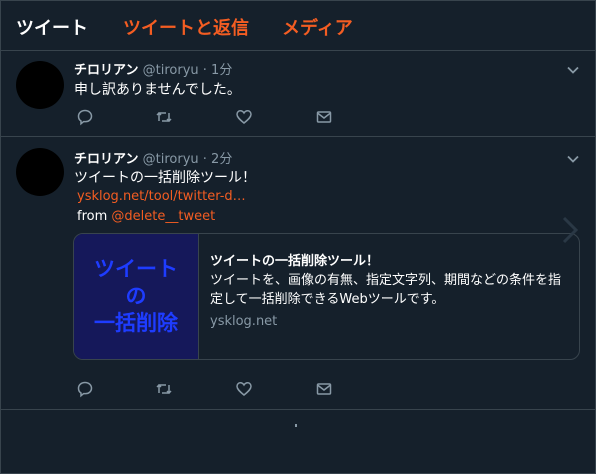  Describe the element at coordinates (295, 261) in the screenshot. I see `card-title: ツイートの一括削除ツール！` at that location.